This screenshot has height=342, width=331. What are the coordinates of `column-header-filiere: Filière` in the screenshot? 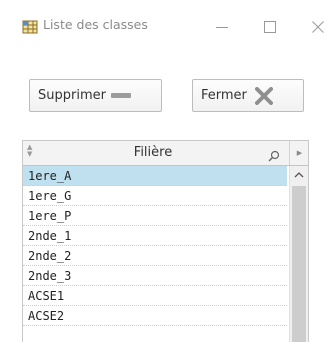 It's located at (153, 152).